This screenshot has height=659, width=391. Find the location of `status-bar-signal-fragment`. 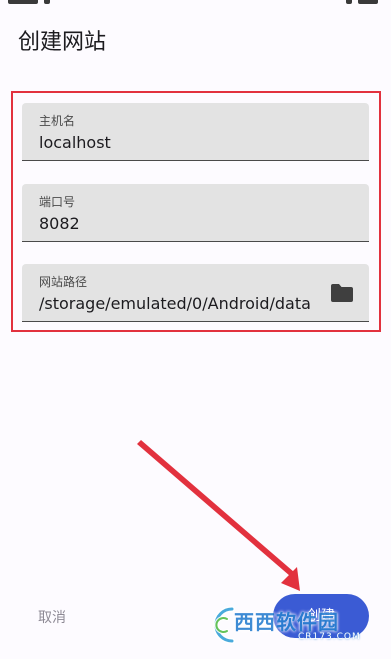

status-bar-signal-fragment is located at coordinates (349, 2).